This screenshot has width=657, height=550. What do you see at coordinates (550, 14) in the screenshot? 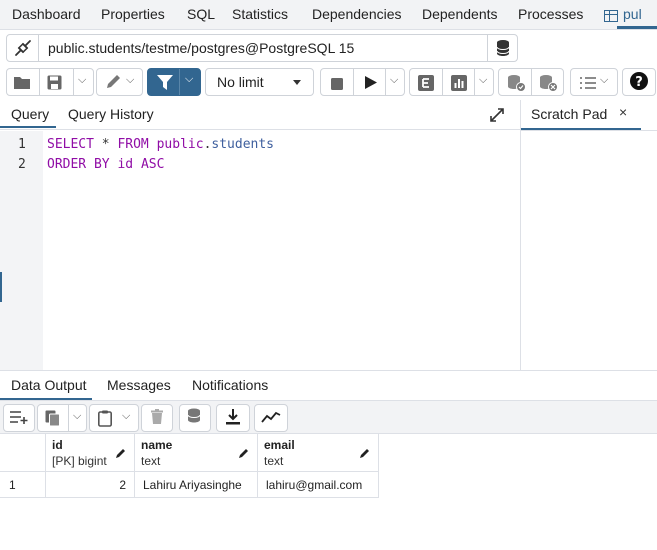
I see `tab-processes: Processes` at bounding box center [550, 14].